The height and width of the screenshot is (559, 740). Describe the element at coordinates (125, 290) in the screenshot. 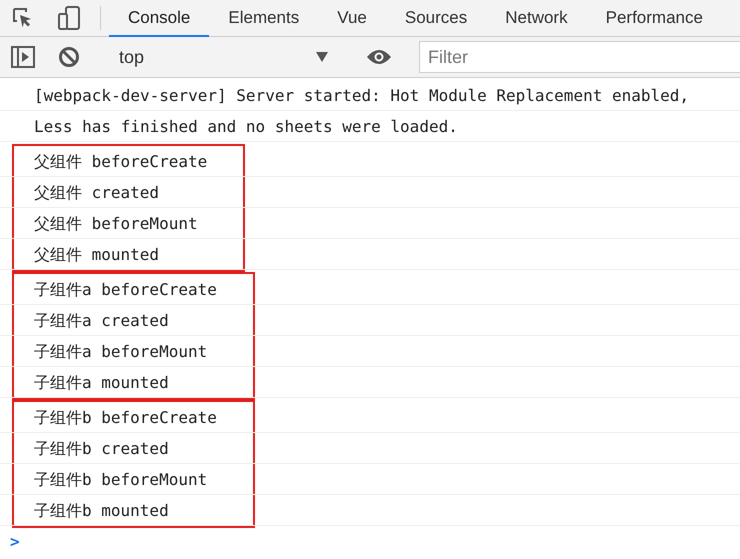

I see `log-message: 子组件a beforeCreate` at that location.